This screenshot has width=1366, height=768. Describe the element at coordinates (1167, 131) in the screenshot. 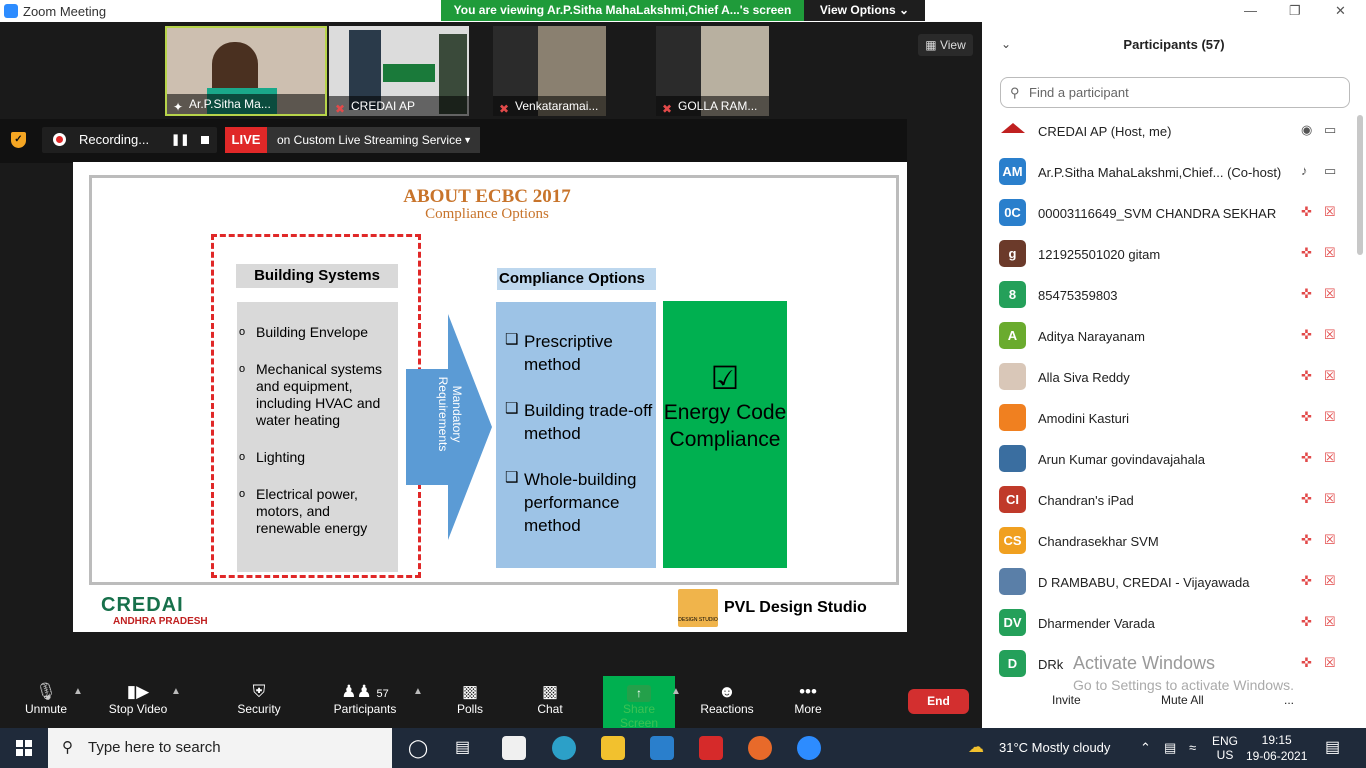

I see `participant-row: CREDAI AP (Host, me) ◉ ▭` at that location.